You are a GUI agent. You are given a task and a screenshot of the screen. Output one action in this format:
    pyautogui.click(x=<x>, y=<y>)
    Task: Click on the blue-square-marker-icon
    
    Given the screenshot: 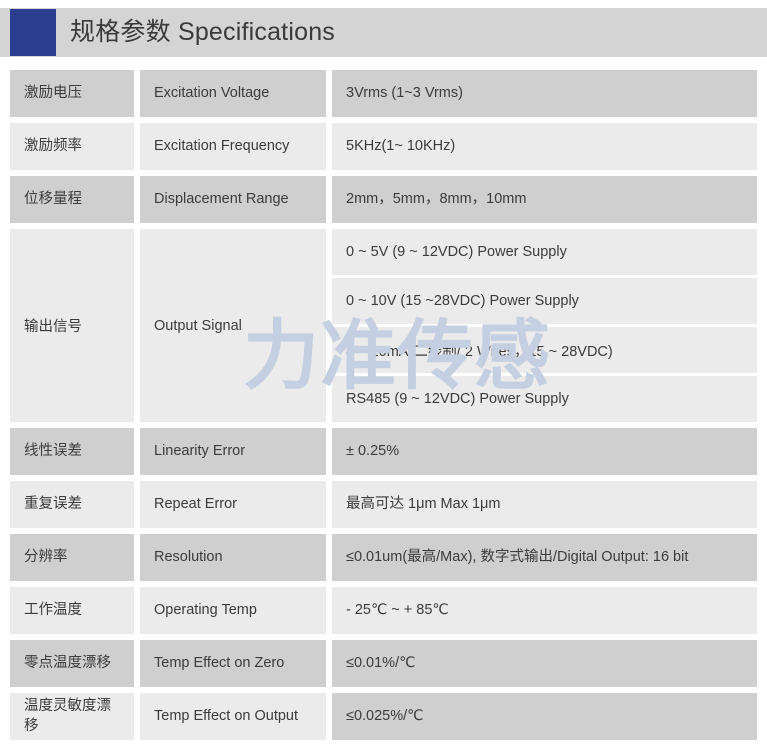 What is the action you would take?
    pyautogui.click(x=33, y=32)
    